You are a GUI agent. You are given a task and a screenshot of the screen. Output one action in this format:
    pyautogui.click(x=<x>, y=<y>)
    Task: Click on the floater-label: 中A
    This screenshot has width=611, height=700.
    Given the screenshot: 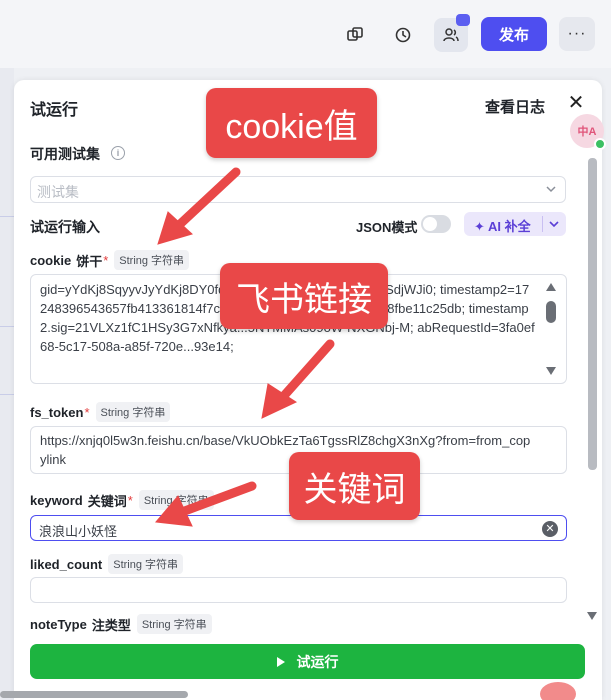 What is the action you would take?
    pyautogui.click(x=587, y=132)
    